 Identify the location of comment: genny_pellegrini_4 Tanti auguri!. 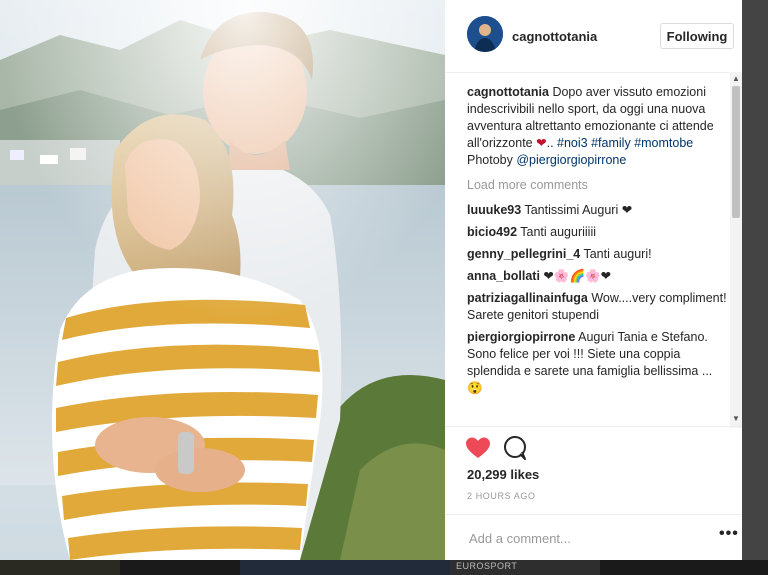
(597, 254).